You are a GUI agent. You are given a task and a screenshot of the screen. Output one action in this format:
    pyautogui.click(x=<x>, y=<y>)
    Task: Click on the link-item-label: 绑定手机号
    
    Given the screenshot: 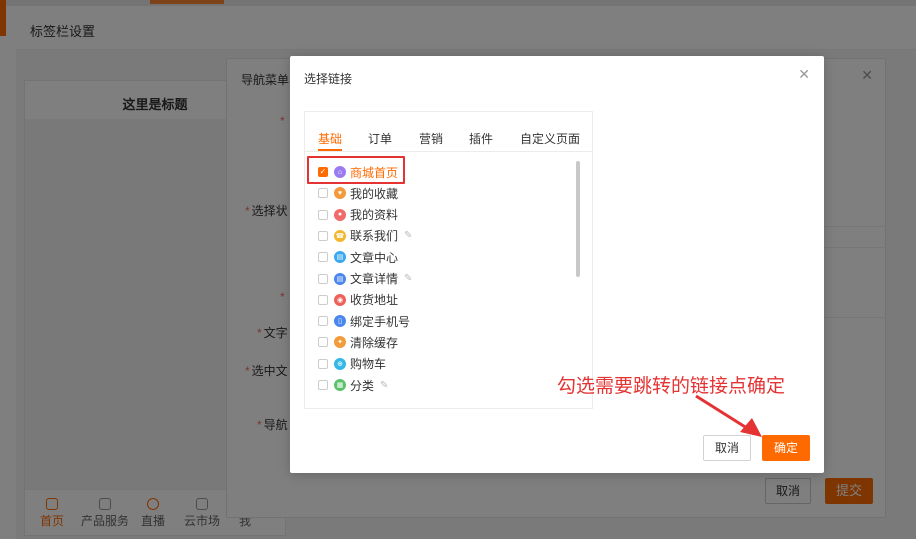 What is the action you would take?
    pyautogui.click(x=380, y=321)
    